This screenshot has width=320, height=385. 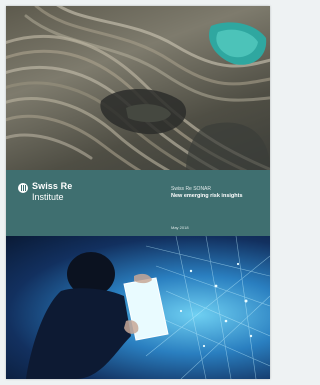 I want to click on swiss-re-logo-icon, so click(x=23, y=188).